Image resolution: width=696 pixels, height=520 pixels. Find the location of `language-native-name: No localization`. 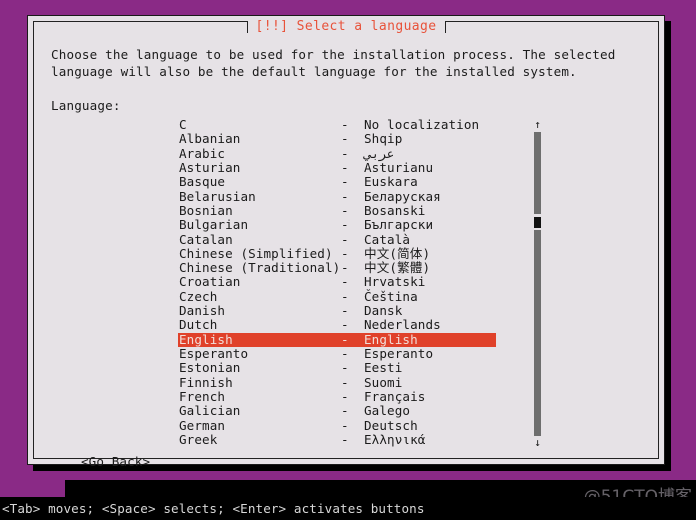

language-native-name: No localization is located at coordinates (422, 124).